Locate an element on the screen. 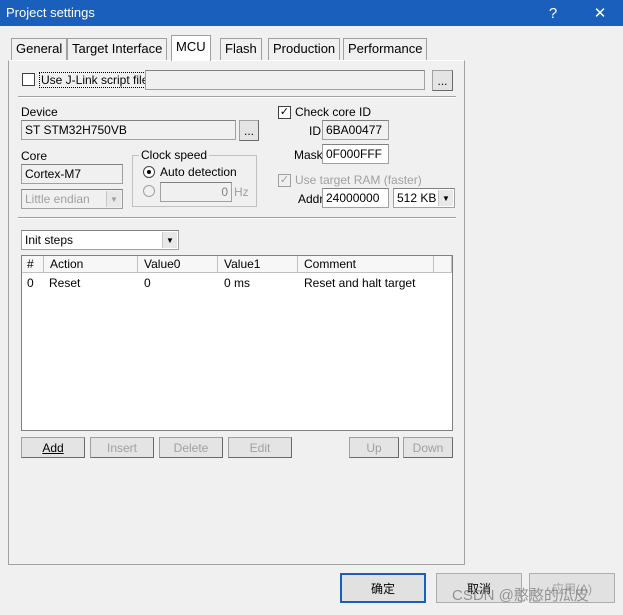 The image size is (623, 615). ok-button: 确定 is located at coordinates (383, 588).